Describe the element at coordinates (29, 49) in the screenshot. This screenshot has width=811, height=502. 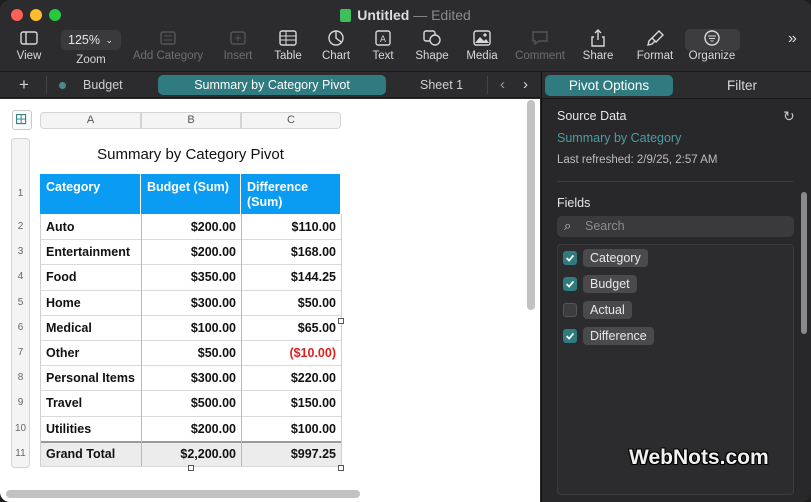
I see `view-button: View` at that location.